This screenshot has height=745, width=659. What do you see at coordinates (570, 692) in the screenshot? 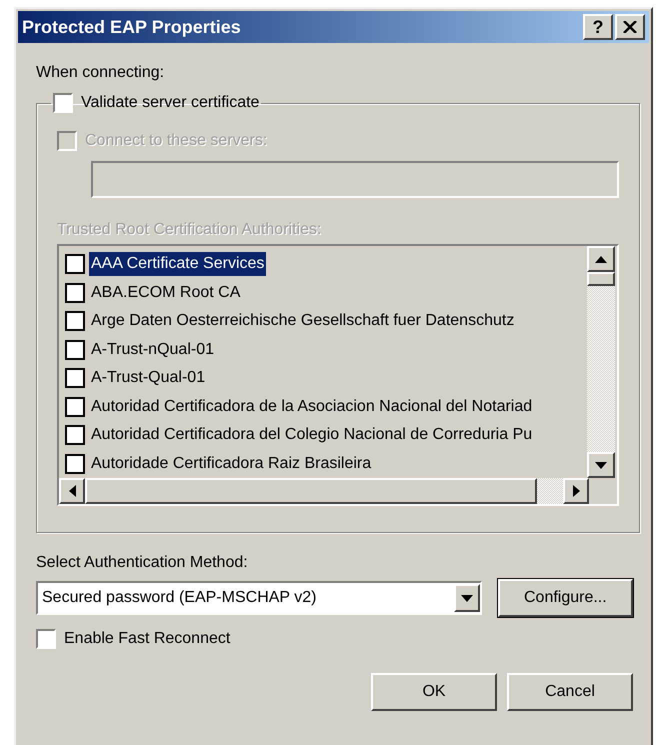
I see `dialog-button: Cancel` at bounding box center [570, 692].